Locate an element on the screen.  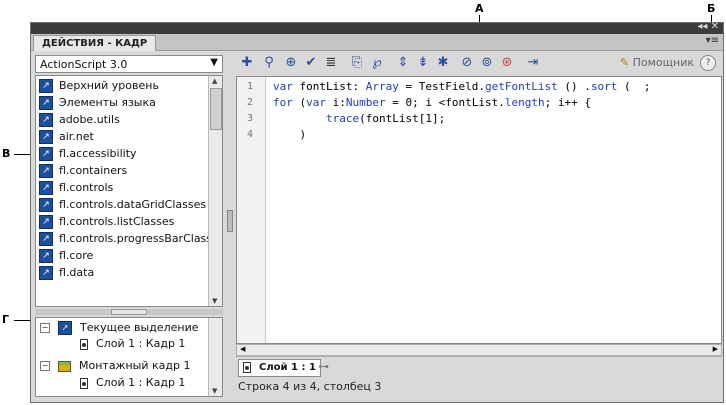
show-hide-toolbox-icon: ⇥ is located at coordinates (533, 63).